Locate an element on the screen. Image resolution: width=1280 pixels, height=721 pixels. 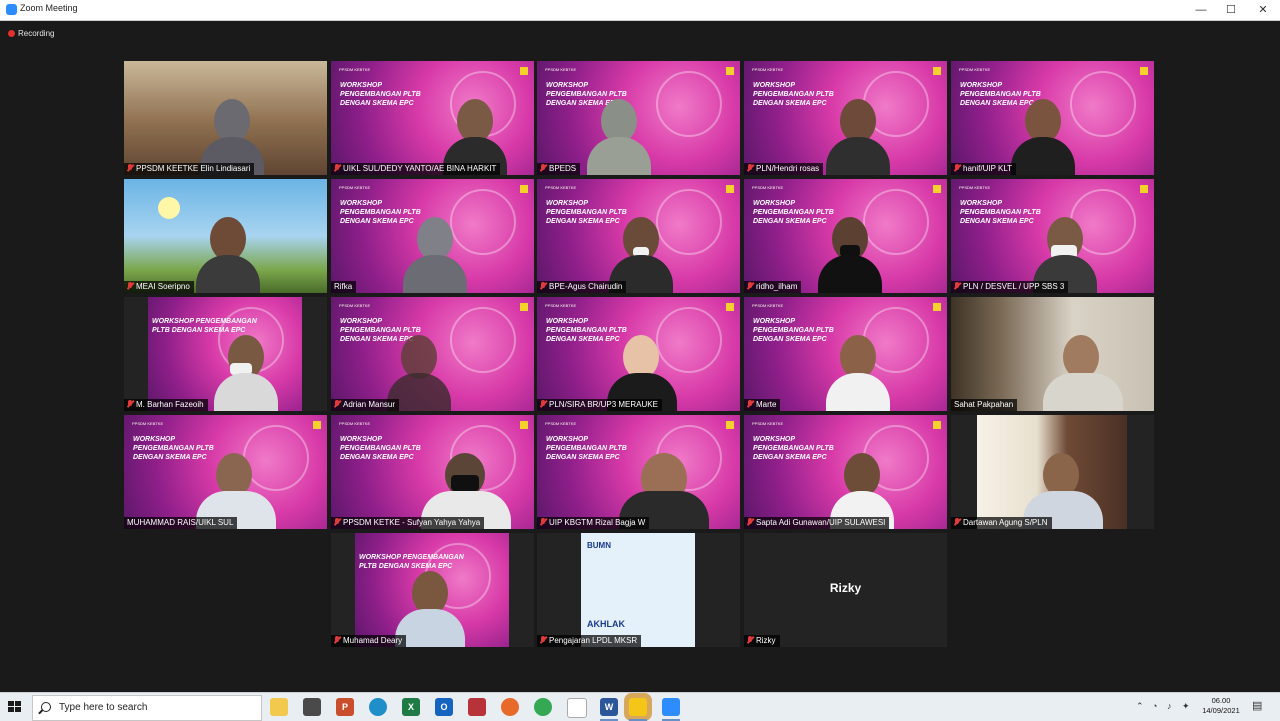
taskbar-search-box: Type here to search is located at coordinates (147, 708).